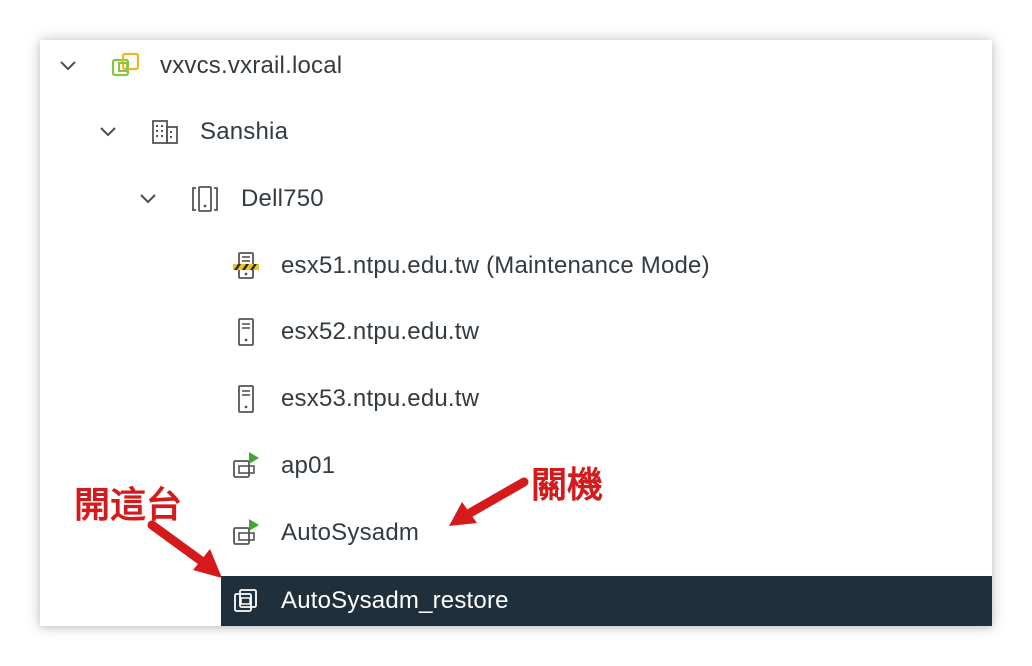 The width and height of the screenshot is (1032, 666). Describe the element at coordinates (567, 485) in the screenshot. I see `annotation-power-off: 關機` at that location.